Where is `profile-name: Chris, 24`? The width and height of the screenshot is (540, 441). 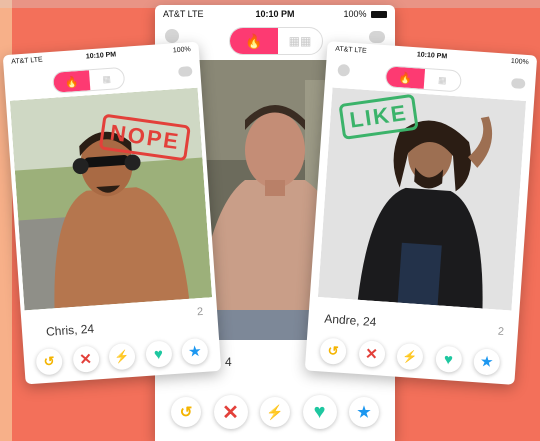
profile-name: Chris, 24 is located at coordinates (70, 330).